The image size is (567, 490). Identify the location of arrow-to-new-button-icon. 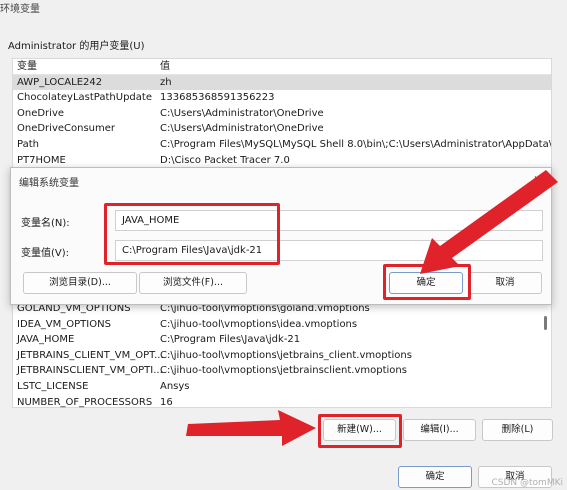
(251, 428).